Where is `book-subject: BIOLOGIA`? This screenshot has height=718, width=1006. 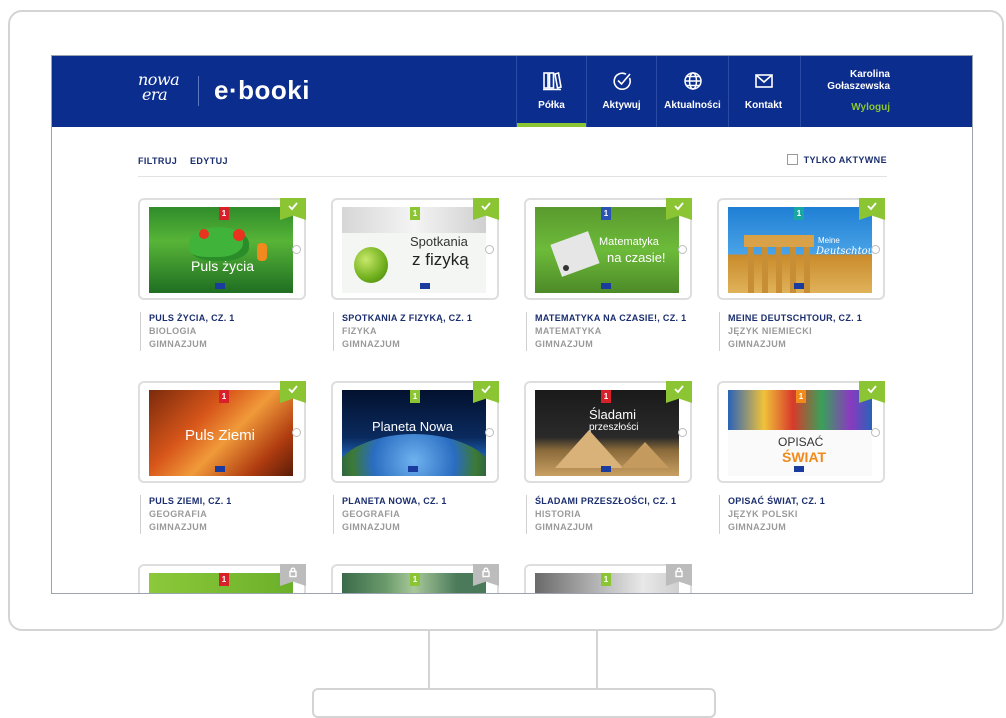 book-subject: BIOLOGIA is located at coordinates (173, 331).